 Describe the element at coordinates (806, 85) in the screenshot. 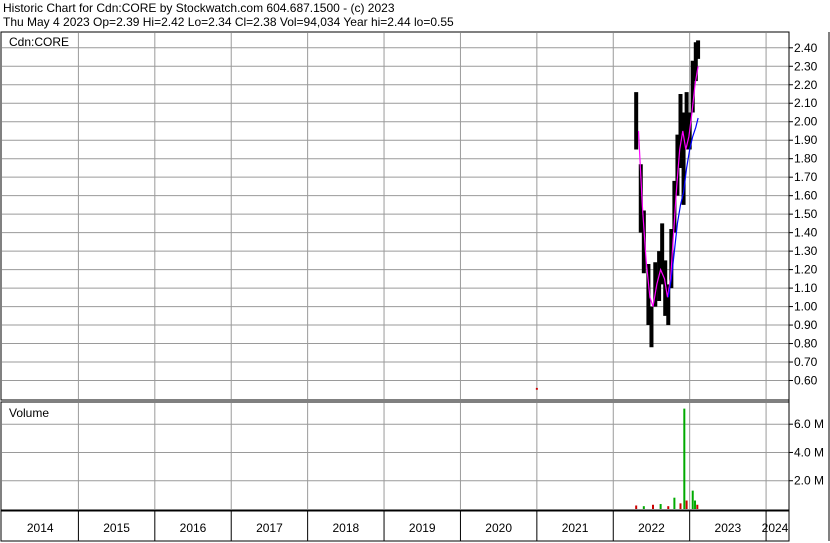

I see `price-tick-label: 2.20` at that location.